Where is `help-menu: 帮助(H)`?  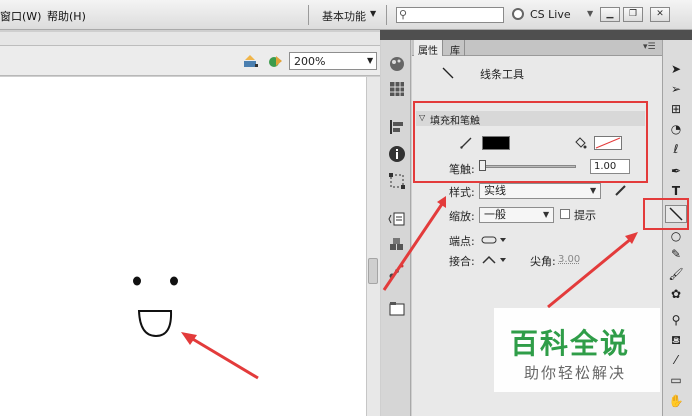
help-menu: 帮助(H) is located at coordinates (66, 16).